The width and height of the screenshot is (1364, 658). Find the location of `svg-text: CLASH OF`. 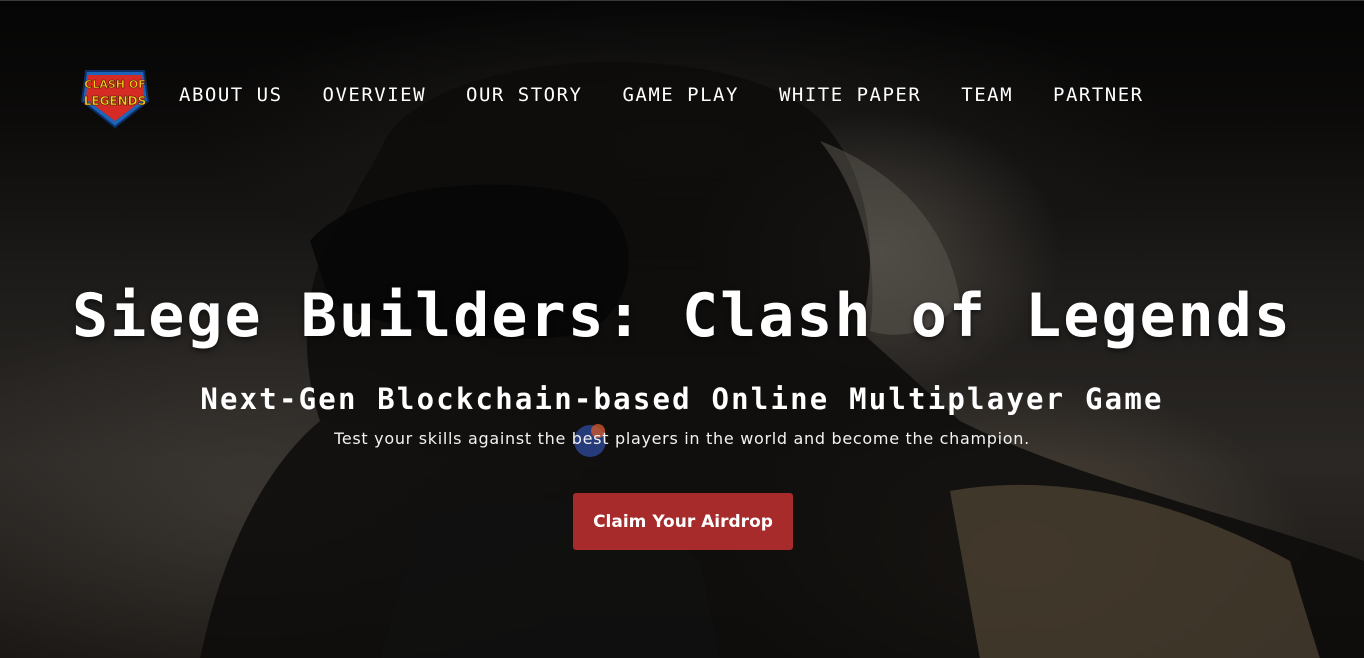

svg-text: CLASH OF is located at coordinates (114, 84).